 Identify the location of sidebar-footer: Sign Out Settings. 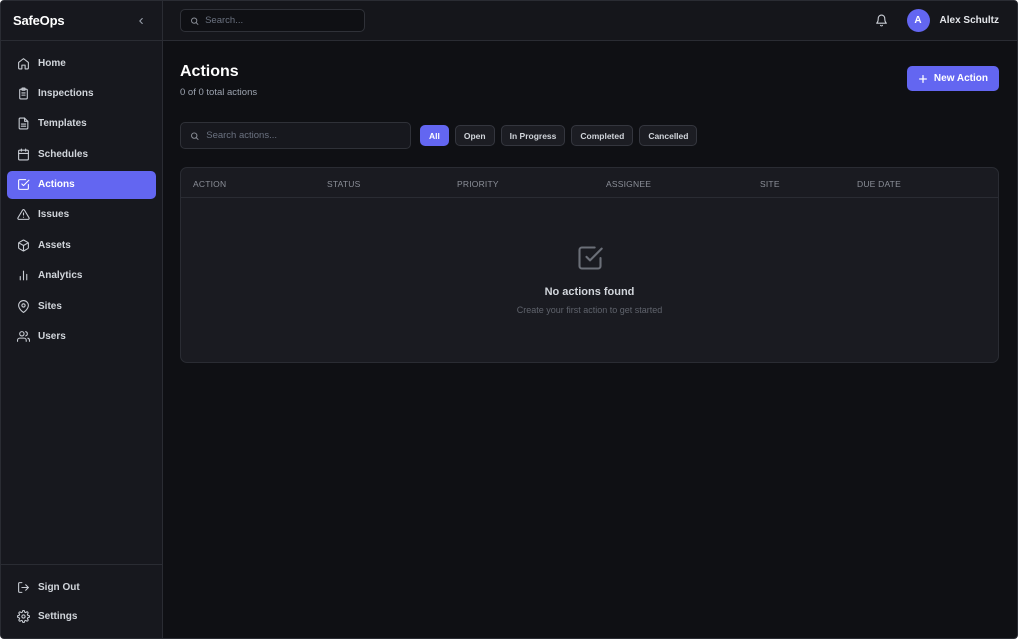
(81, 601).